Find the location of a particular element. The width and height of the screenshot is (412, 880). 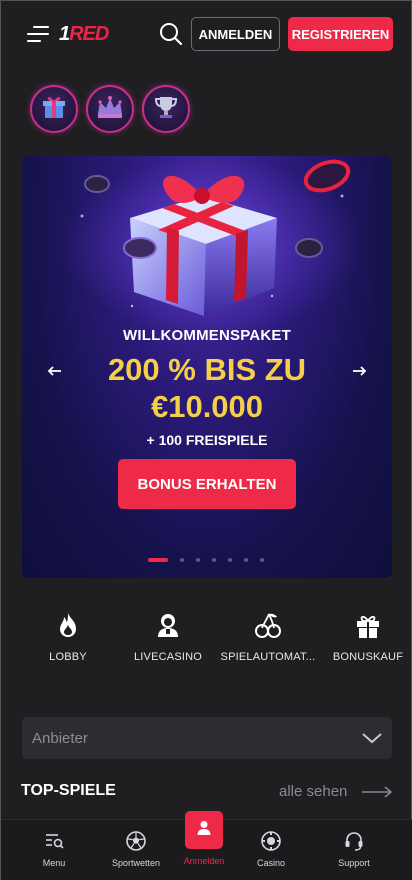

arrow-left-icon is located at coordinates (55, 371).